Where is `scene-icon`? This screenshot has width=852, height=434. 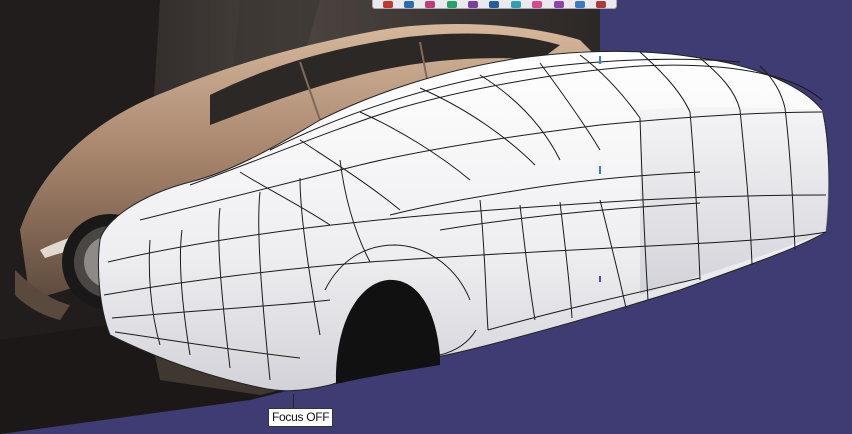
scene-icon is located at coordinates (494, 4).